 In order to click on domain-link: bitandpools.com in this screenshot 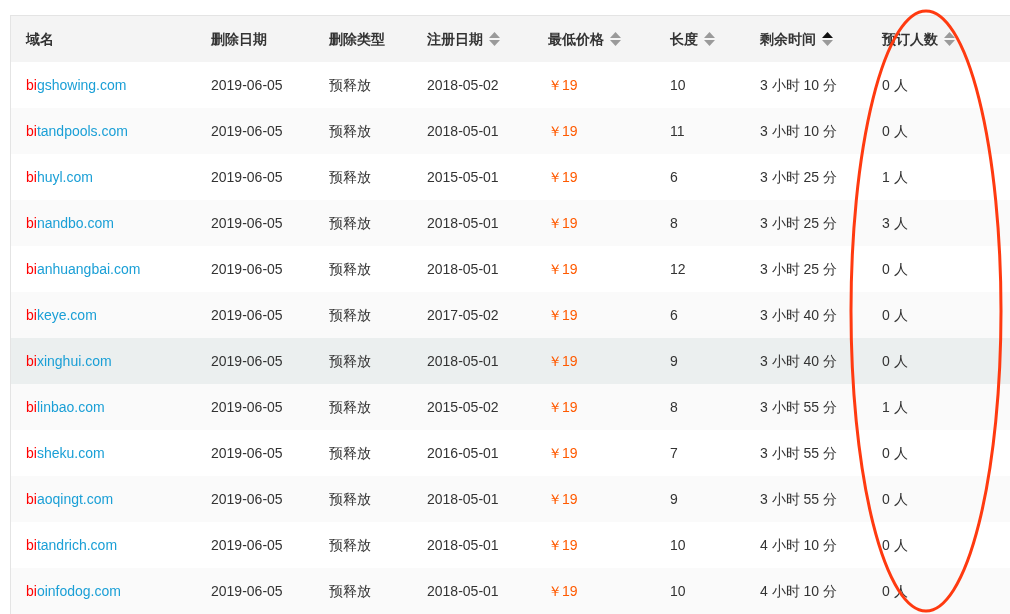, I will do `click(77, 131)`.